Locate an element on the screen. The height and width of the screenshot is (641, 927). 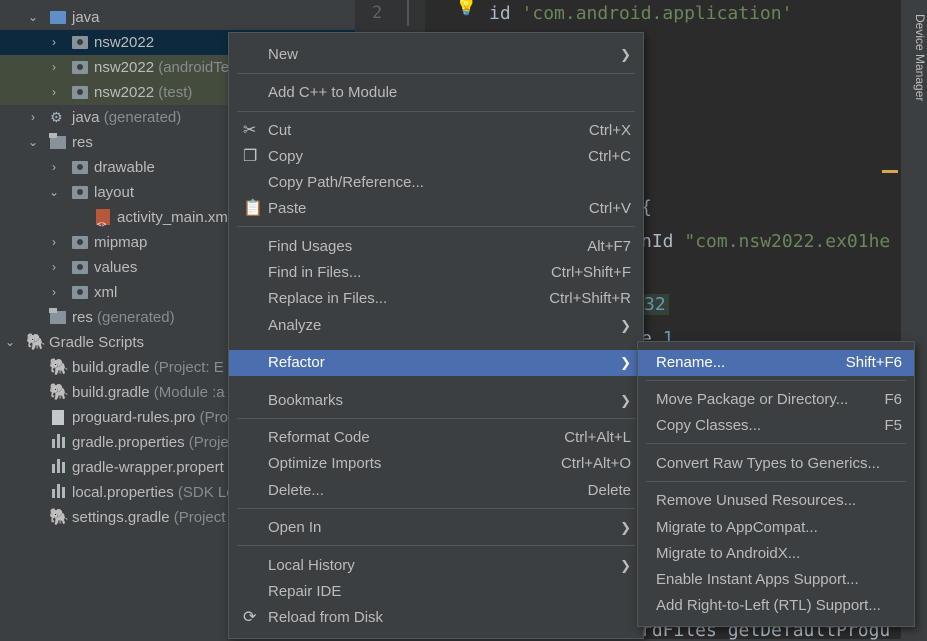
tree-label: gradle.properties is located at coordinates (128, 442).